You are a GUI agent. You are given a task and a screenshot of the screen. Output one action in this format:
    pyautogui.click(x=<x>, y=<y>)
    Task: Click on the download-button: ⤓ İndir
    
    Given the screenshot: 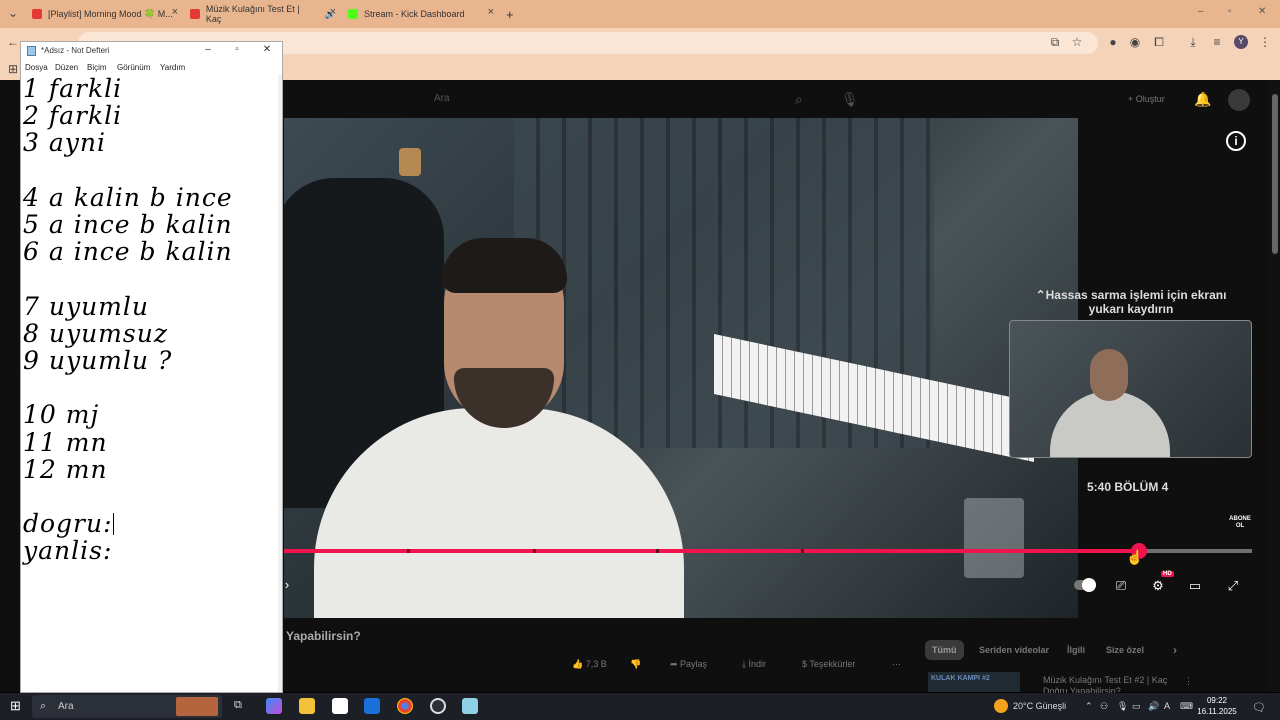 What is the action you would take?
    pyautogui.click(x=754, y=664)
    